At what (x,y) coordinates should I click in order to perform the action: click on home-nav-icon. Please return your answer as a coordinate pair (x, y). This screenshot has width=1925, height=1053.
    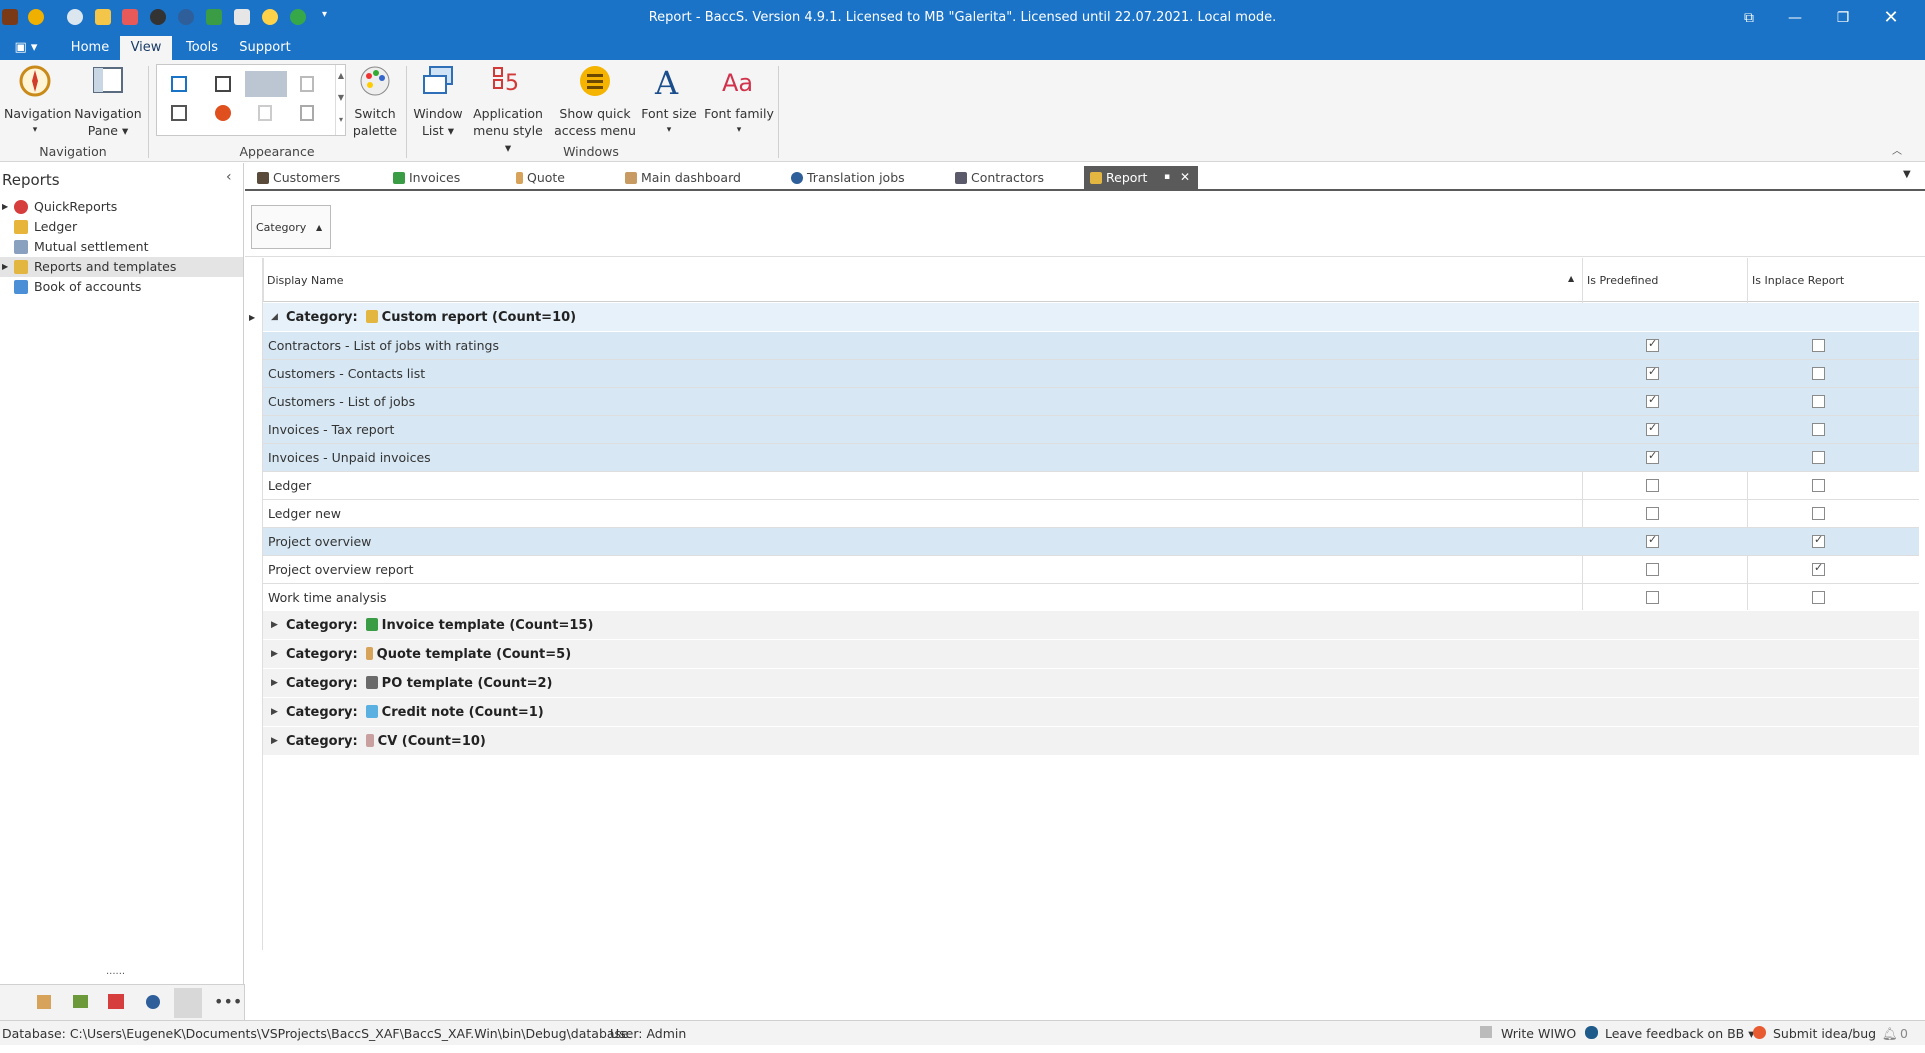
    Looking at the image, I should click on (116, 1001).